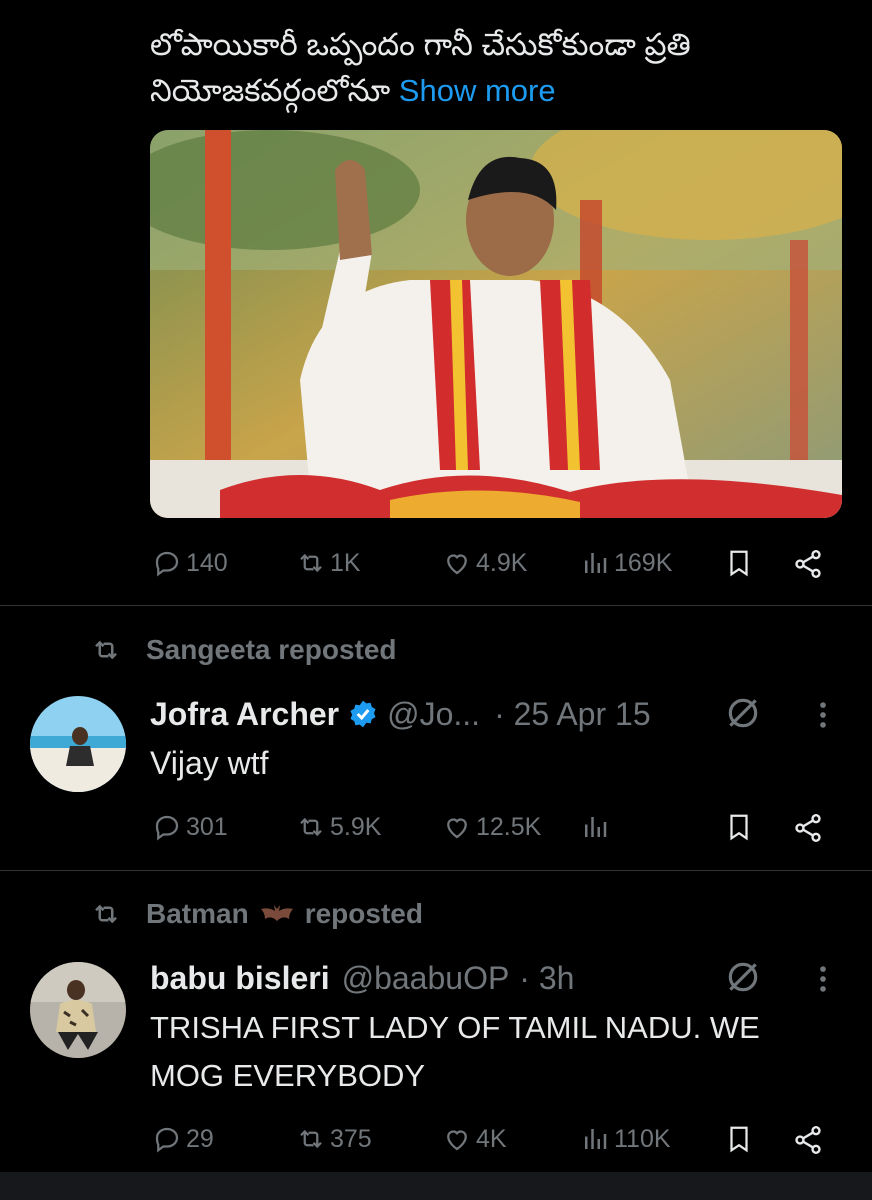 This screenshot has height=1200, width=872. What do you see at coordinates (436, 1186) in the screenshot?
I see `bottom-bar` at bounding box center [436, 1186].